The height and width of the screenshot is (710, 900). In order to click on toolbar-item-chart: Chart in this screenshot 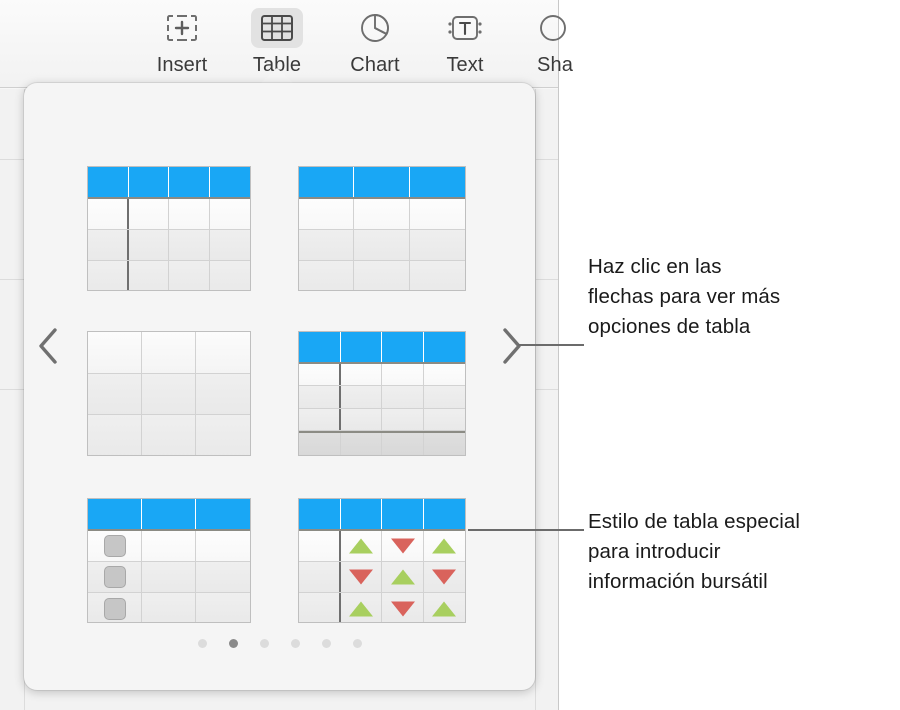, I will do `click(375, 45)`.